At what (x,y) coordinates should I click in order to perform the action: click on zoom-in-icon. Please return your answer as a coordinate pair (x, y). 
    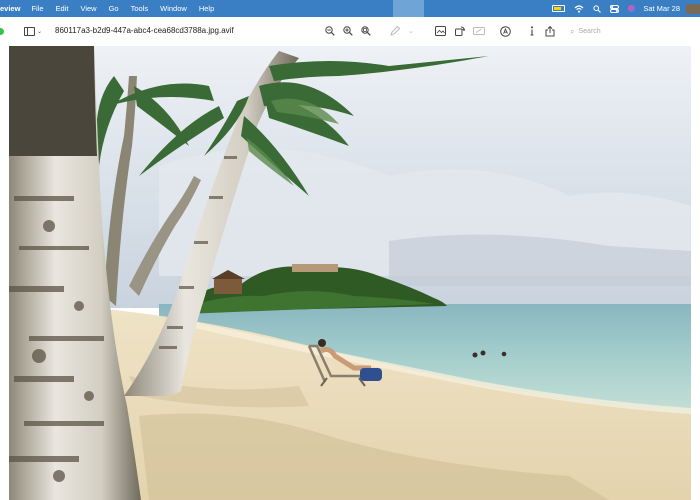
    Looking at the image, I should click on (348, 31).